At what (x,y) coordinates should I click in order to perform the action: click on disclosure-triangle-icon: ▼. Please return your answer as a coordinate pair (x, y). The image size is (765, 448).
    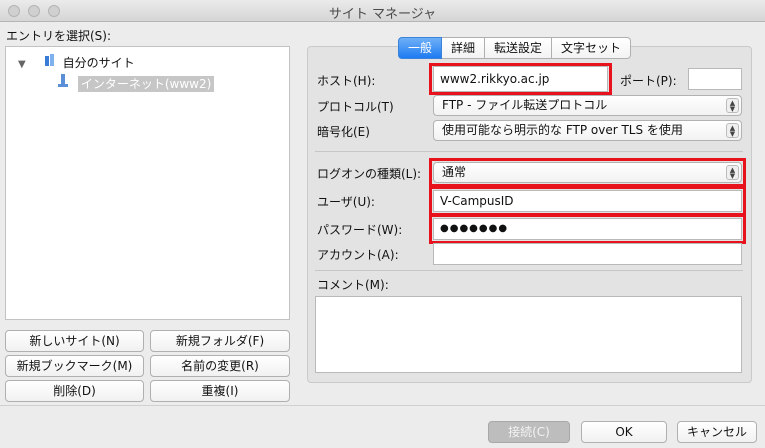
    Looking at the image, I should click on (25, 65).